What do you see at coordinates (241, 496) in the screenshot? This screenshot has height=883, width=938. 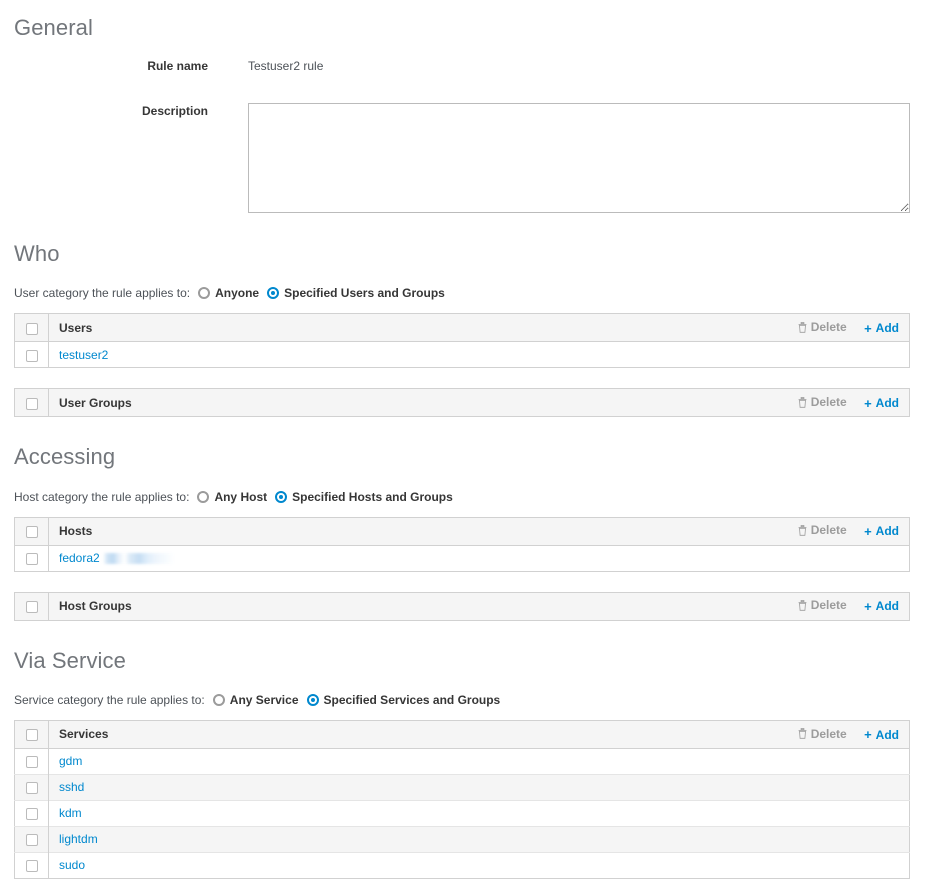 I see `radio-option-any-host-label: Any Host` at bounding box center [241, 496].